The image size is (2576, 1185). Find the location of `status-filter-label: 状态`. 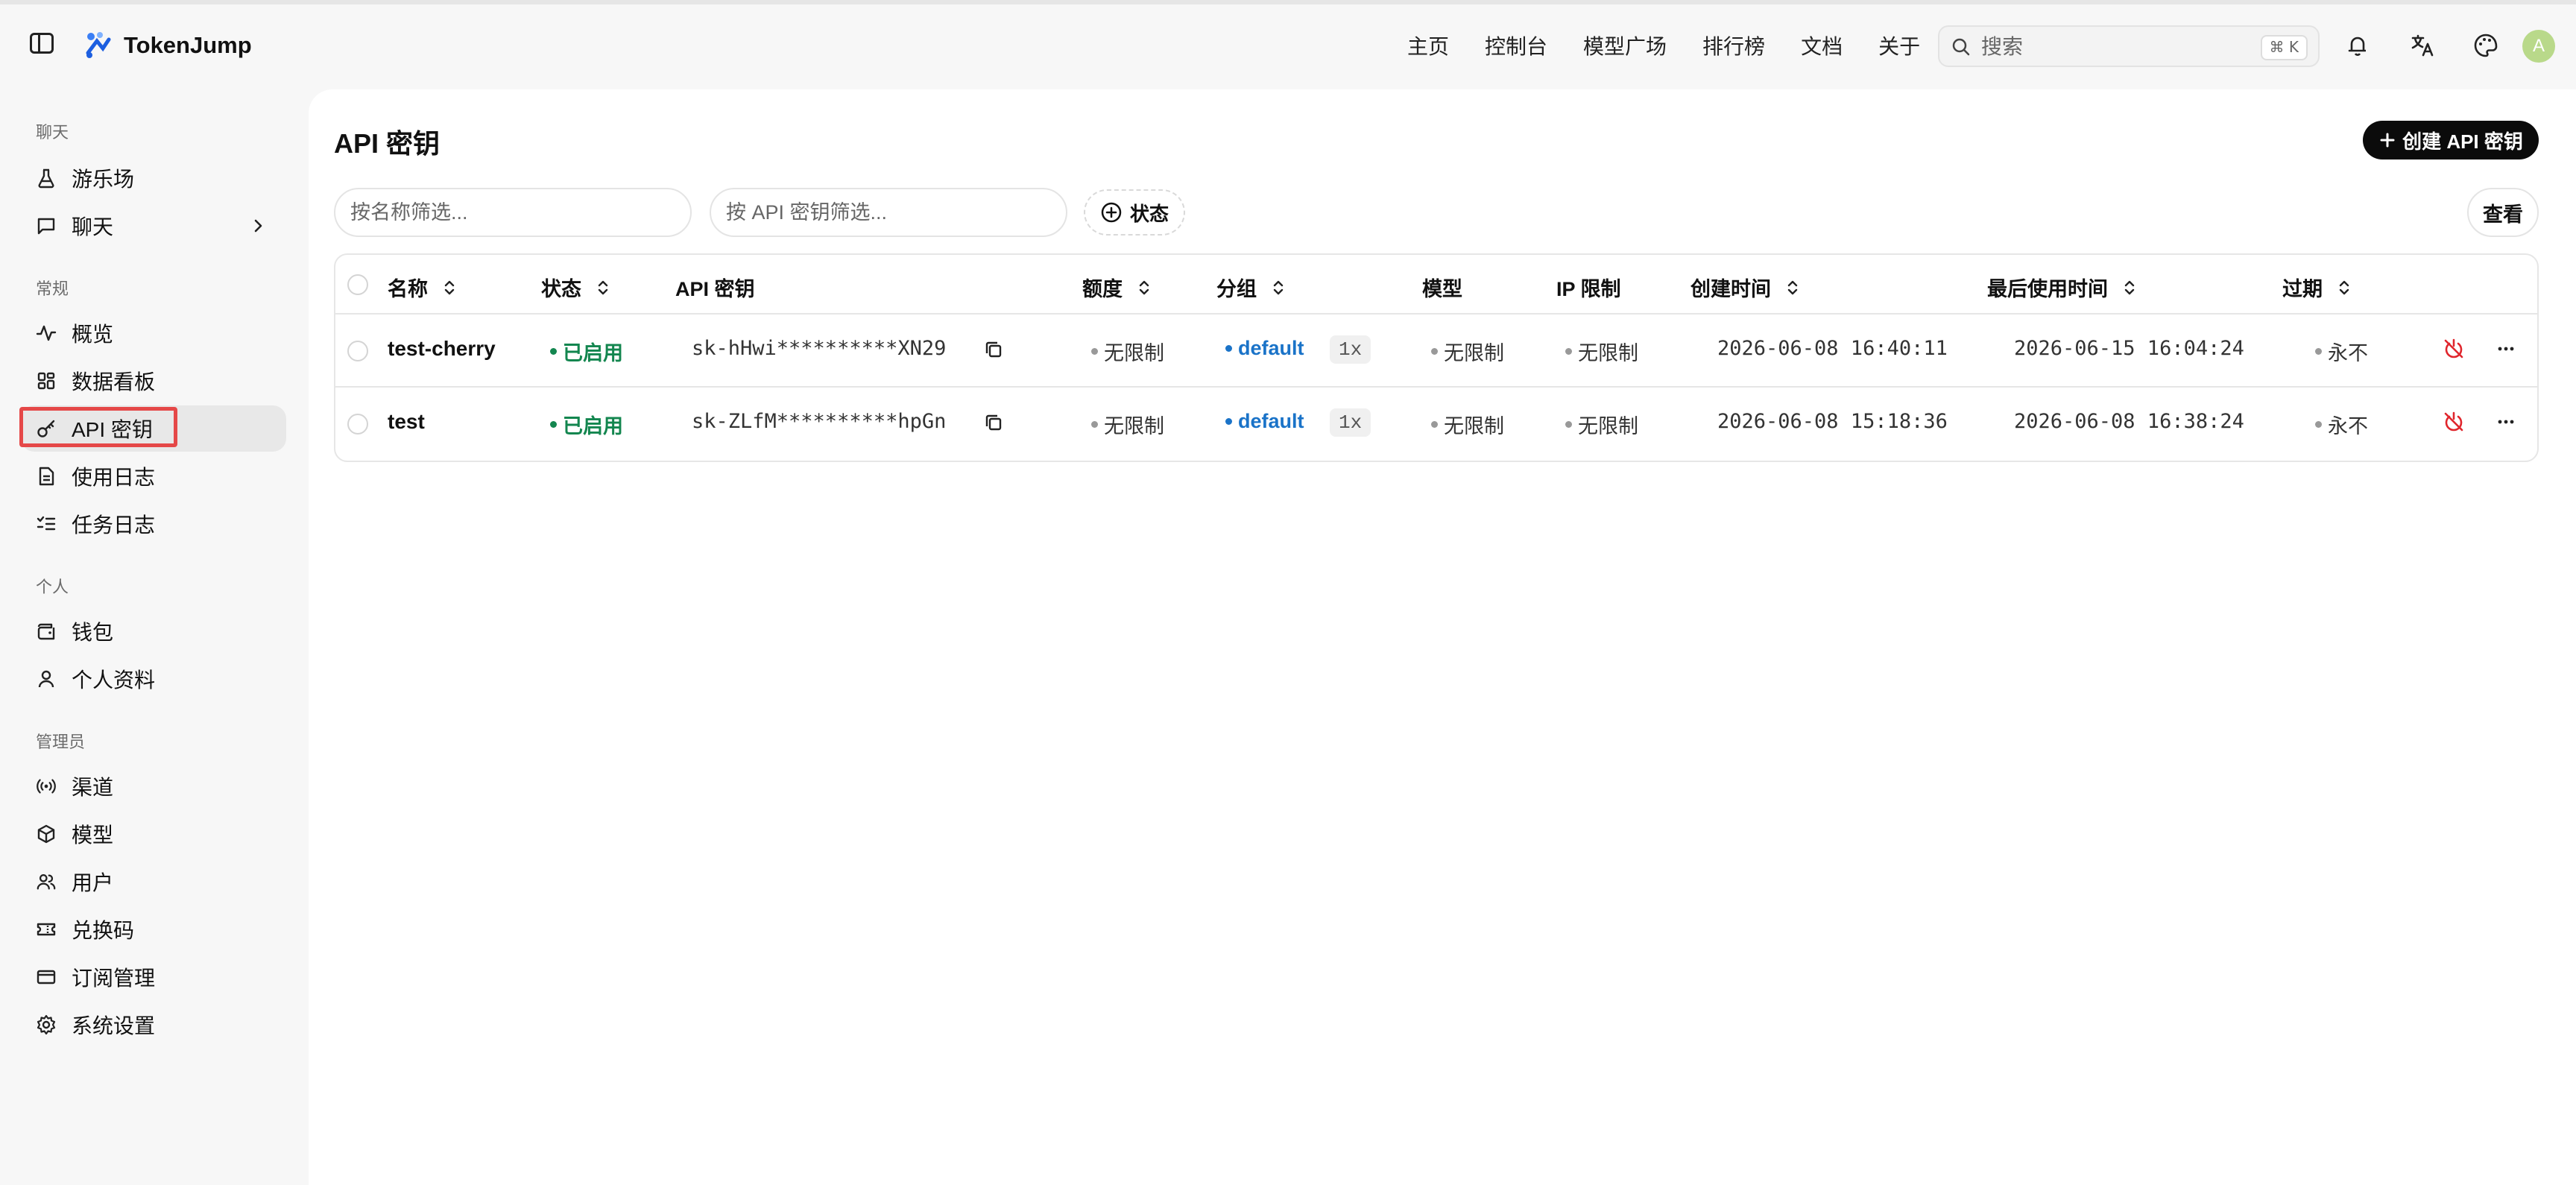

status-filter-label: 状态 is located at coordinates (1149, 213).